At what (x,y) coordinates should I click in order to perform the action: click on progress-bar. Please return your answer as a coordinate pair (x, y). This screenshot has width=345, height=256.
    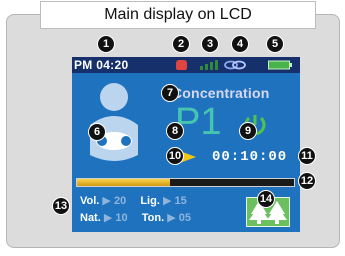
    Looking at the image, I should click on (185, 182).